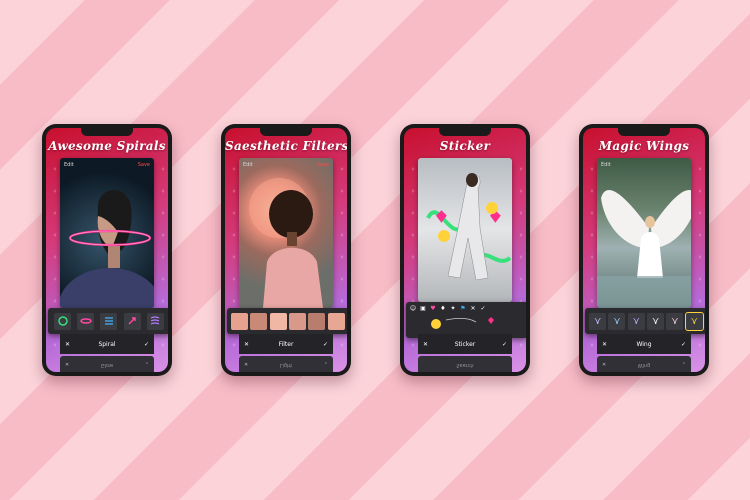 Image resolution: width=750 pixels, height=500 pixels. Describe the element at coordinates (636, 321) in the screenshot. I see `wing-style-3-icon: ⋎` at that location.